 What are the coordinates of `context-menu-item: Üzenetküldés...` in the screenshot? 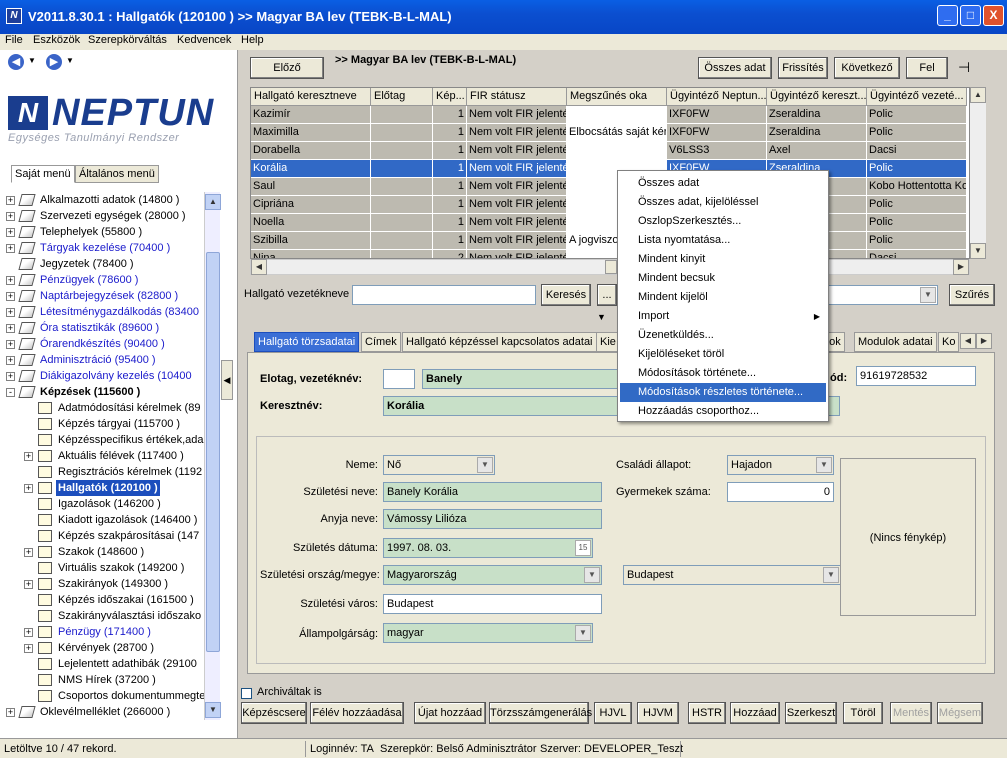 It's located at (723, 335).